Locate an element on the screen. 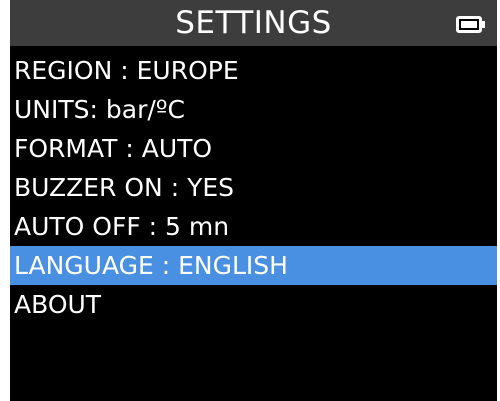 This screenshot has height=401, width=500. menu-item-auto-off: AUTO OFF : 5 mn is located at coordinates (253, 226).